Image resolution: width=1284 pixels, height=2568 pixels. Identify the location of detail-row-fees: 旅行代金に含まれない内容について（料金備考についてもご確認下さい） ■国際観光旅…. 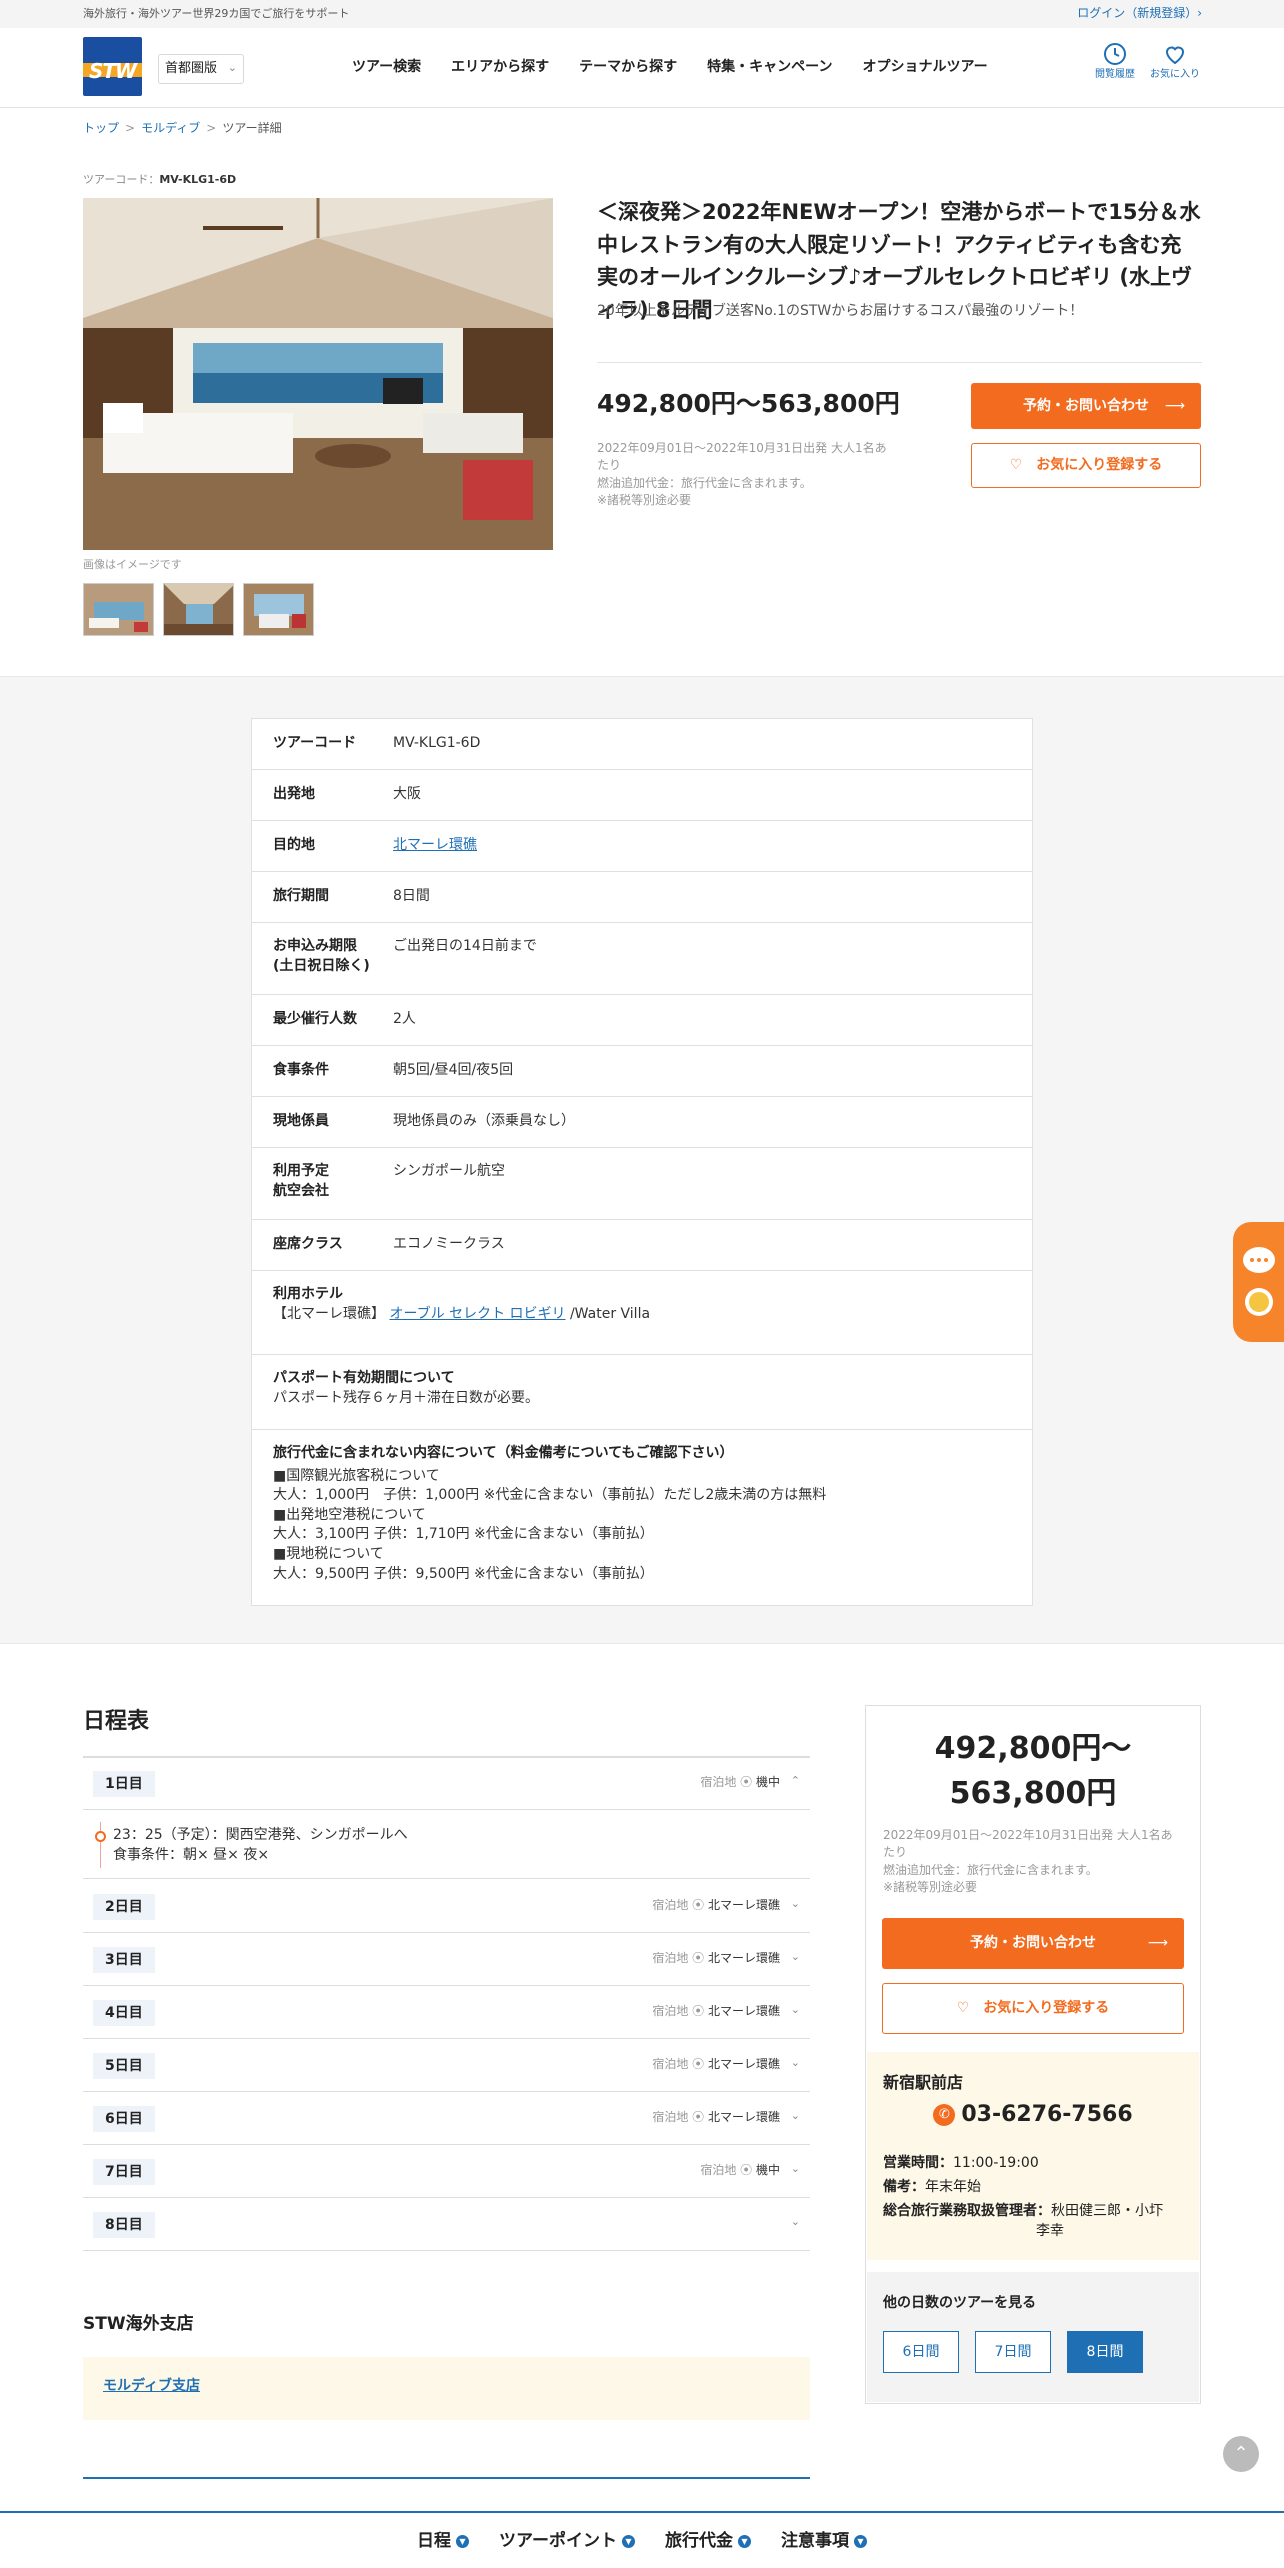
(550, 1513).